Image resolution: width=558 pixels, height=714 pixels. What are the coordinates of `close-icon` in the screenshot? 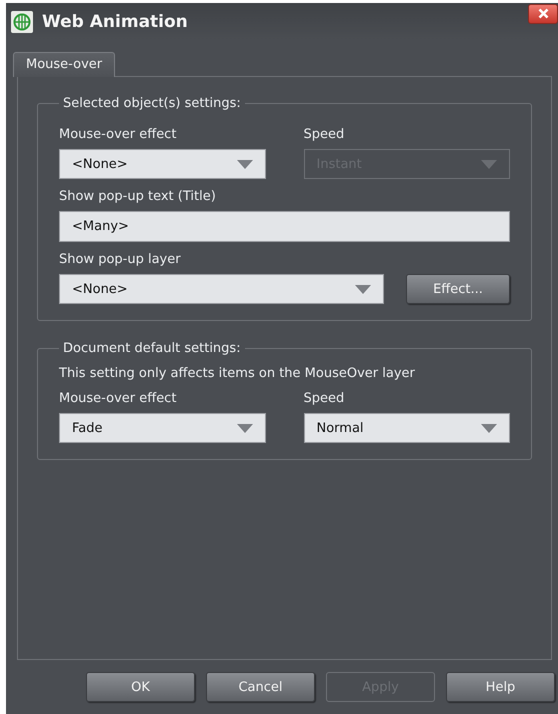 It's located at (543, 13).